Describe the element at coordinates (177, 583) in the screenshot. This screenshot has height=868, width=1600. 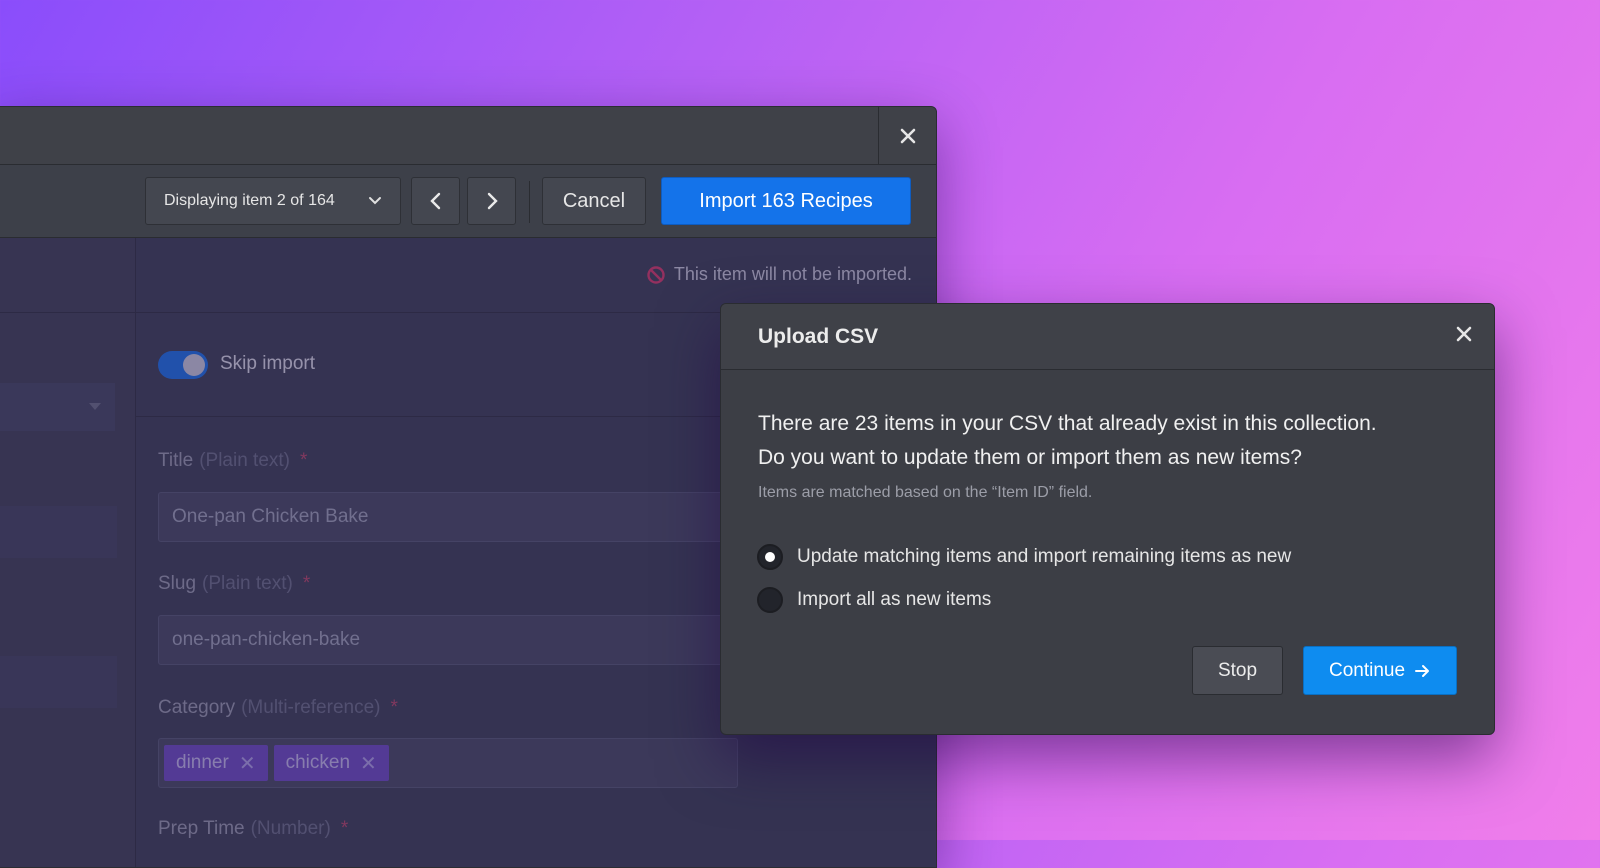
I see `slug-label: Slug` at that location.